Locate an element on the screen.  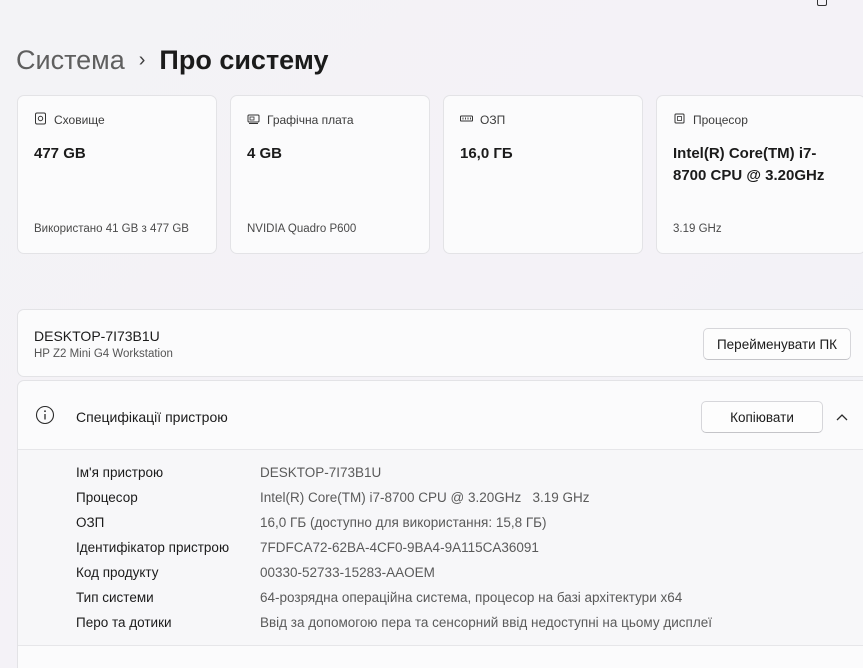
card-label: Сховище is located at coordinates (79, 120).